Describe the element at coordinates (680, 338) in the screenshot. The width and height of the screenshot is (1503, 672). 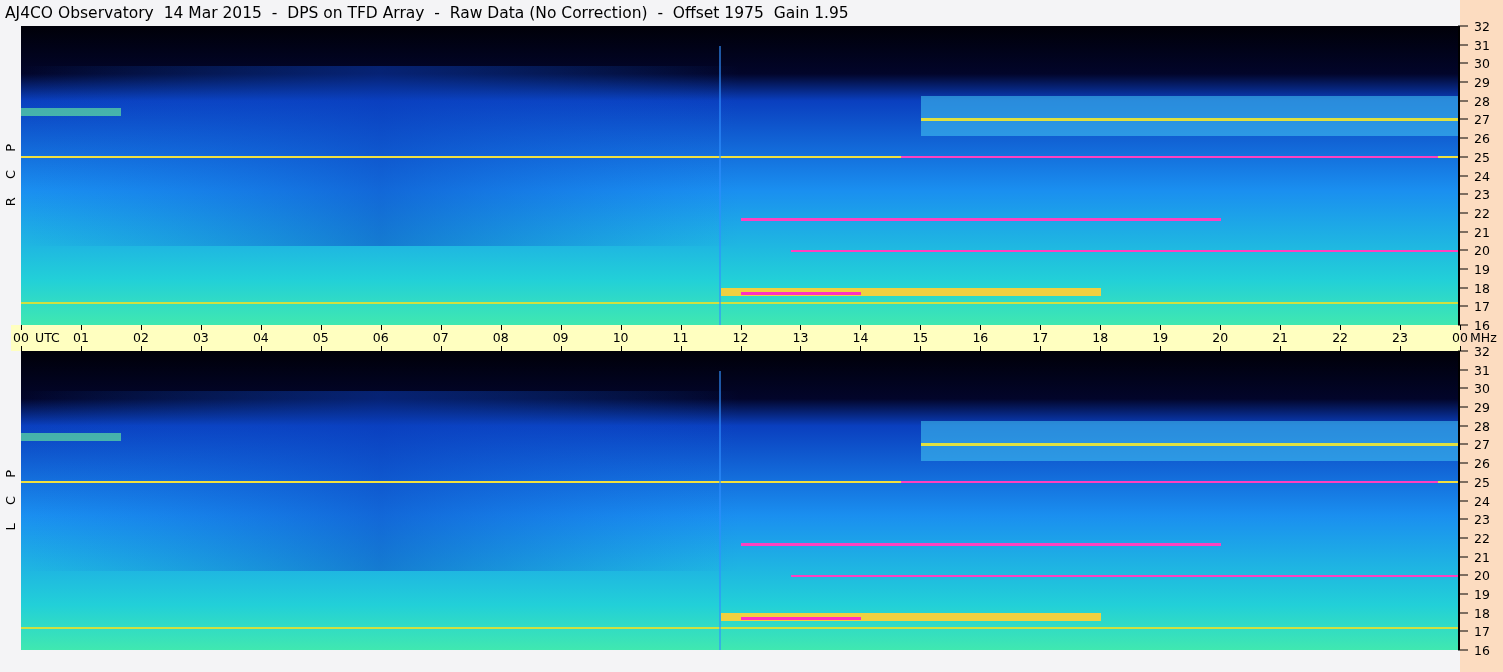
I see `time-label: 11` at that location.